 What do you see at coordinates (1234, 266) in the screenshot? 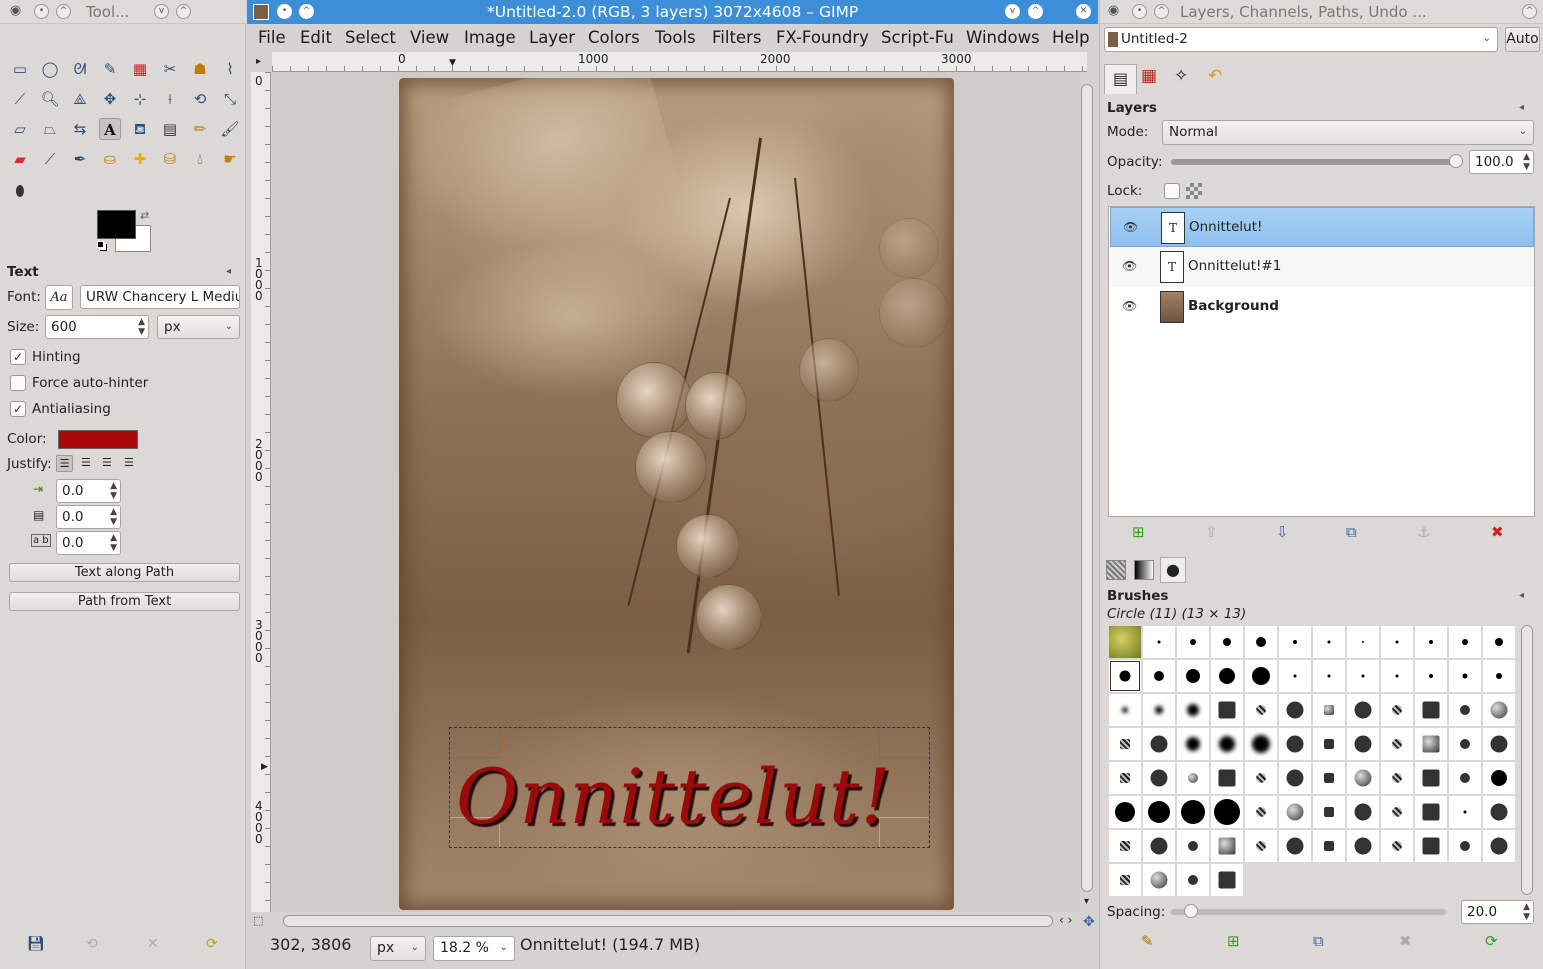
I see `layer-name: Onnittelut!#1` at bounding box center [1234, 266].